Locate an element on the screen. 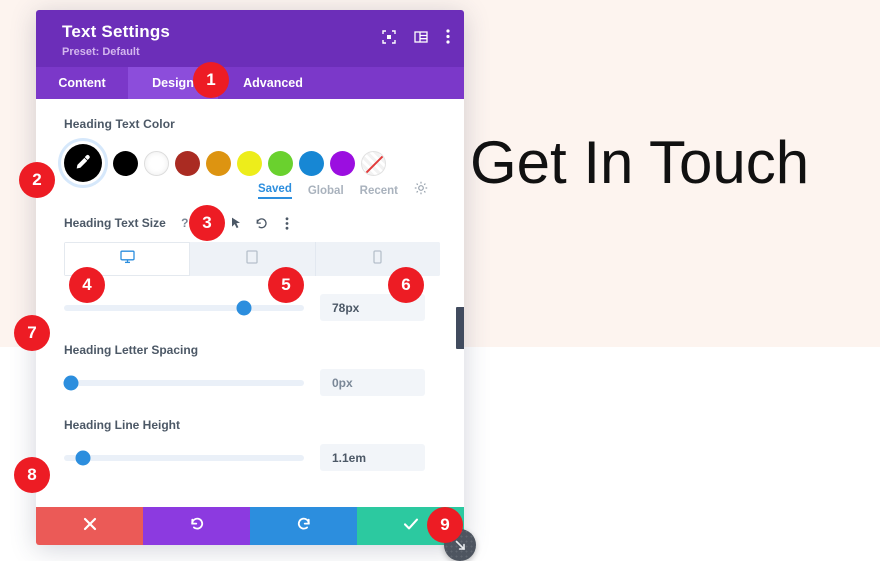 The image size is (880, 561). close-icon is located at coordinates (90, 526).